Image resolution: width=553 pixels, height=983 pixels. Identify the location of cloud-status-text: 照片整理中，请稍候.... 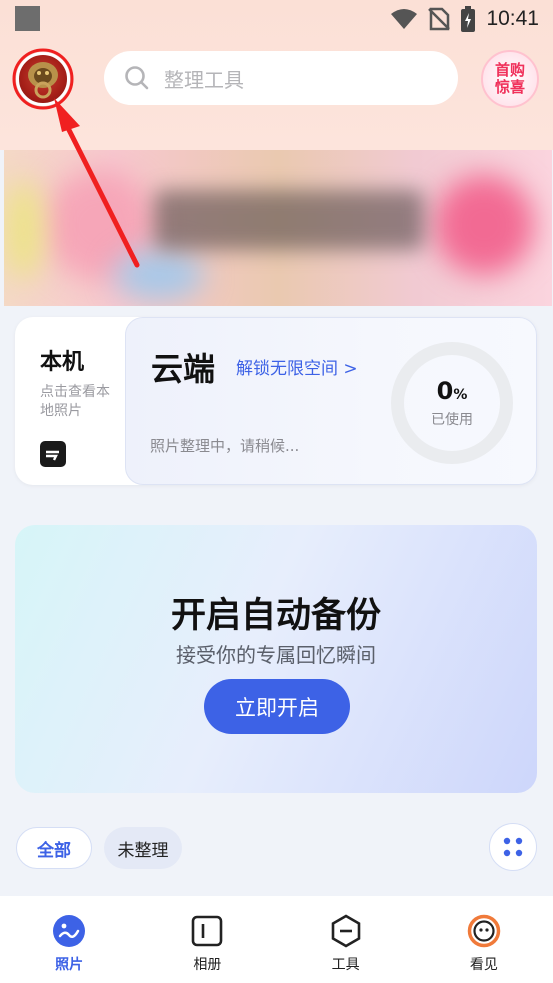
(225, 446).